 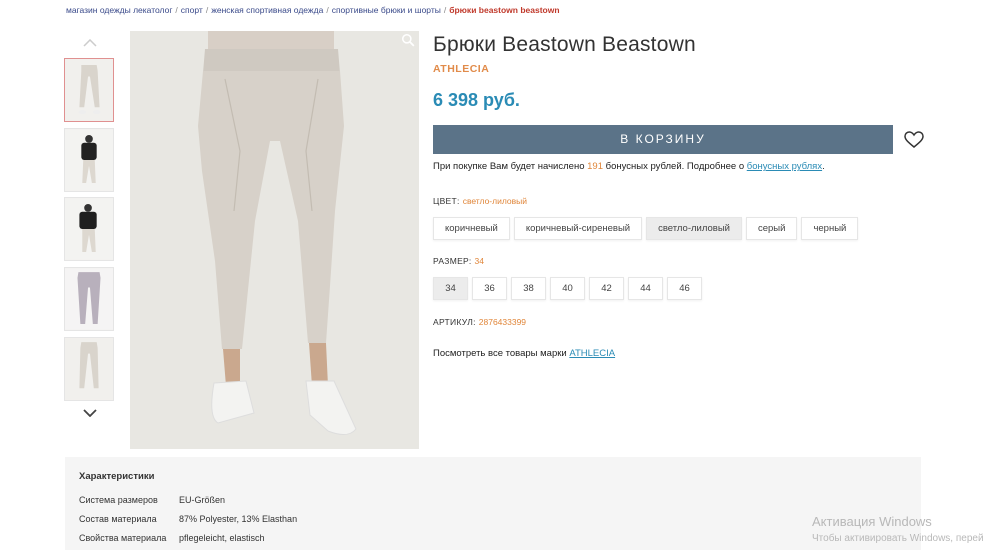 What do you see at coordinates (90, 413) in the screenshot?
I see `chevron-down-icon` at bounding box center [90, 413].